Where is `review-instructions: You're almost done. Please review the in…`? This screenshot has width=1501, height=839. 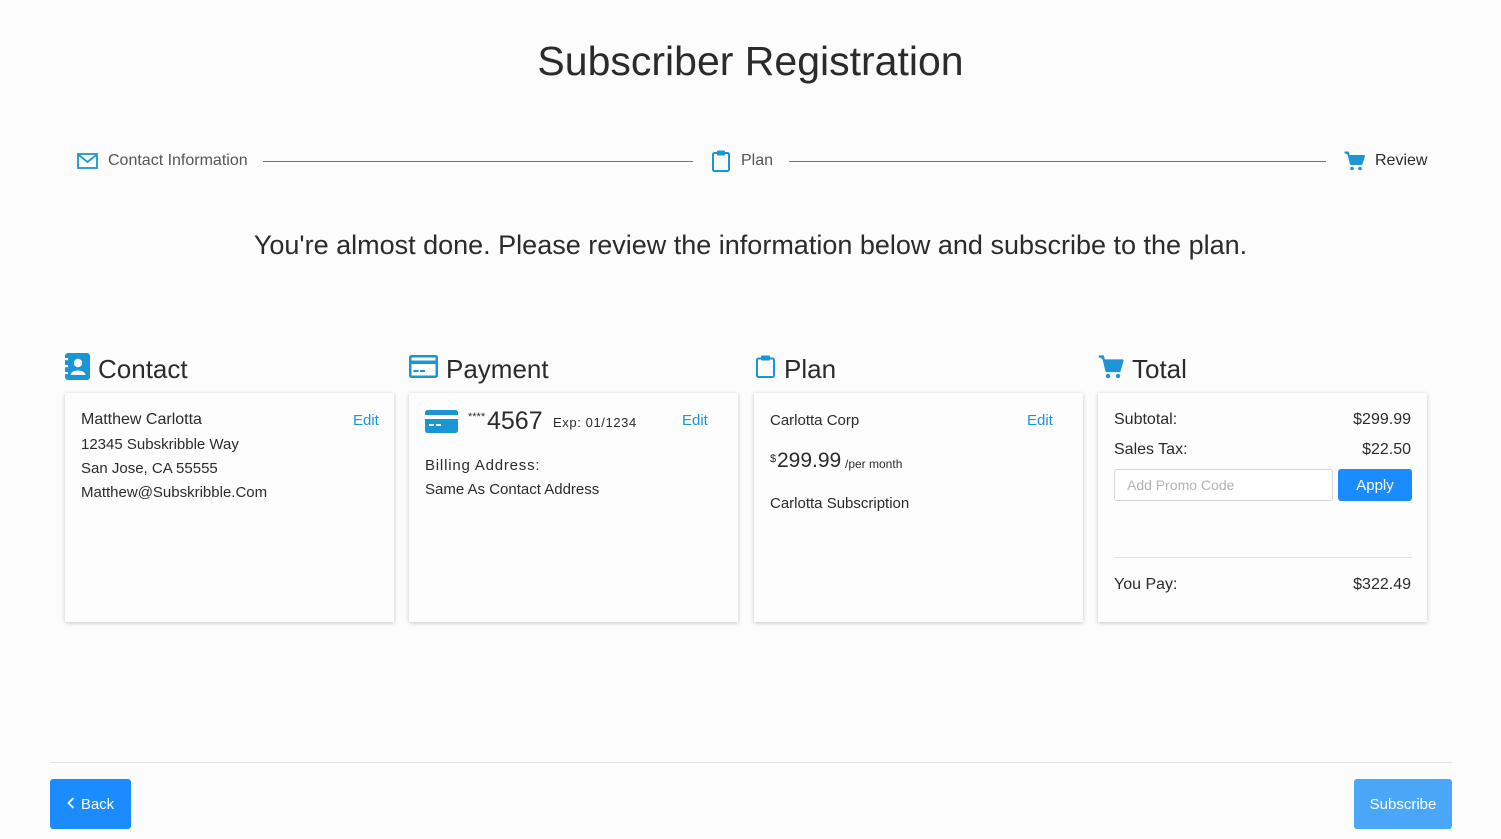 review-instructions: You're almost done. Please review the in… is located at coordinates (750, 245).